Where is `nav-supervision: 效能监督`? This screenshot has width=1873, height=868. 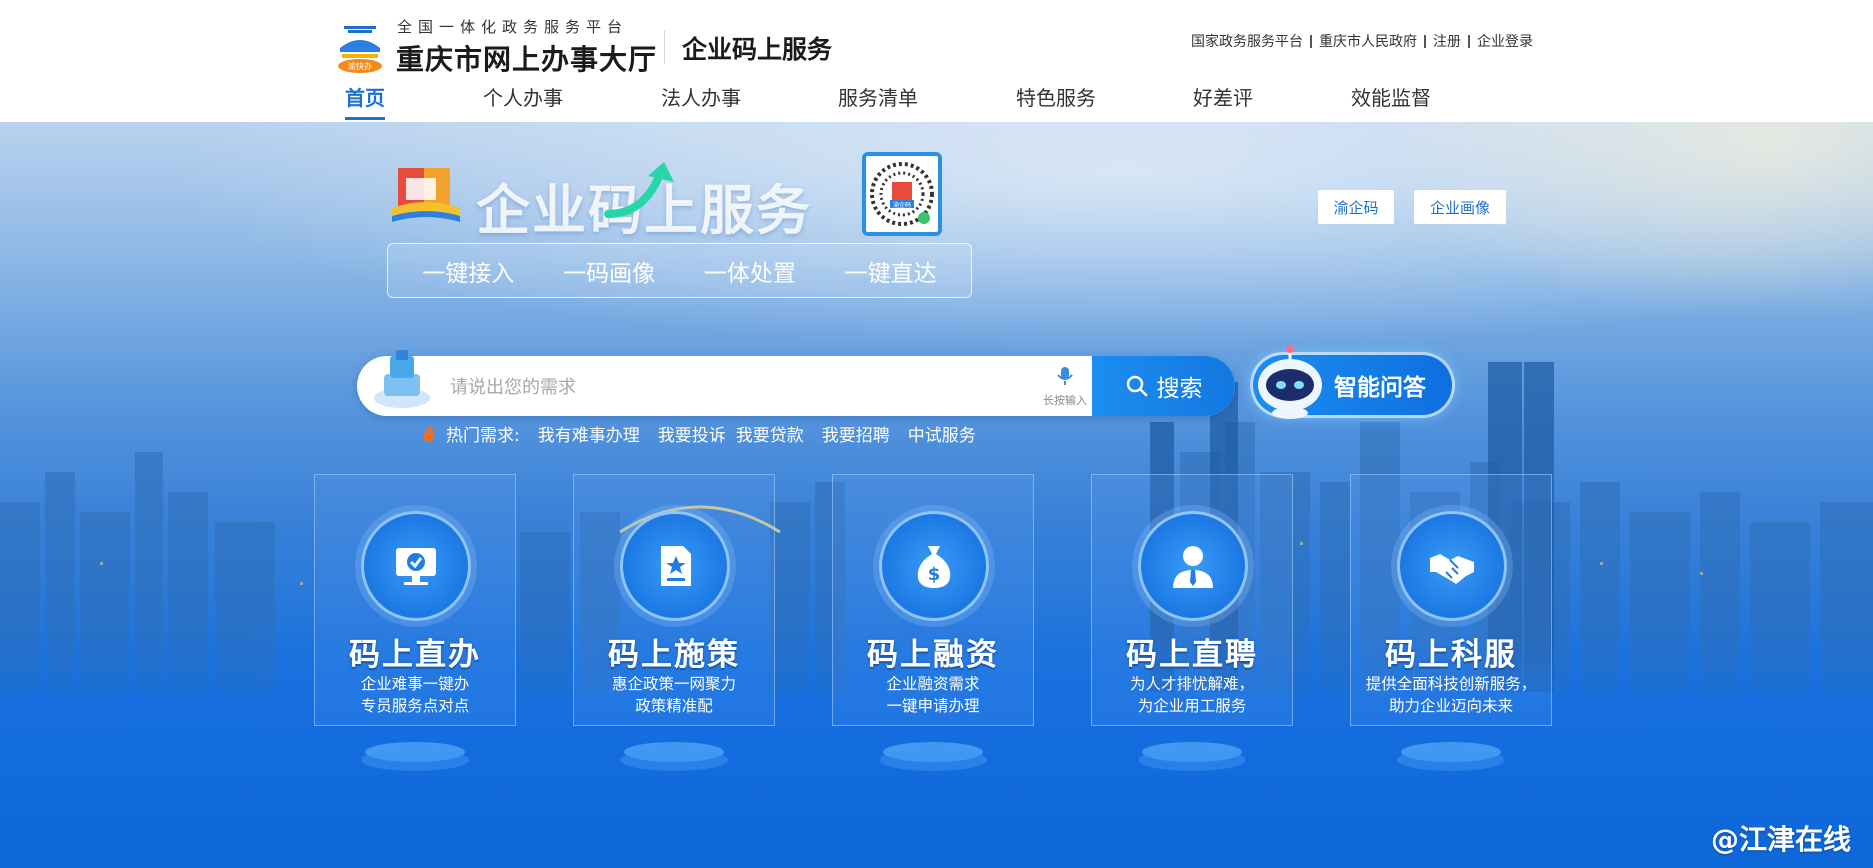 nav-supervision: 效能监督 is located at coordinates (1391, 96).